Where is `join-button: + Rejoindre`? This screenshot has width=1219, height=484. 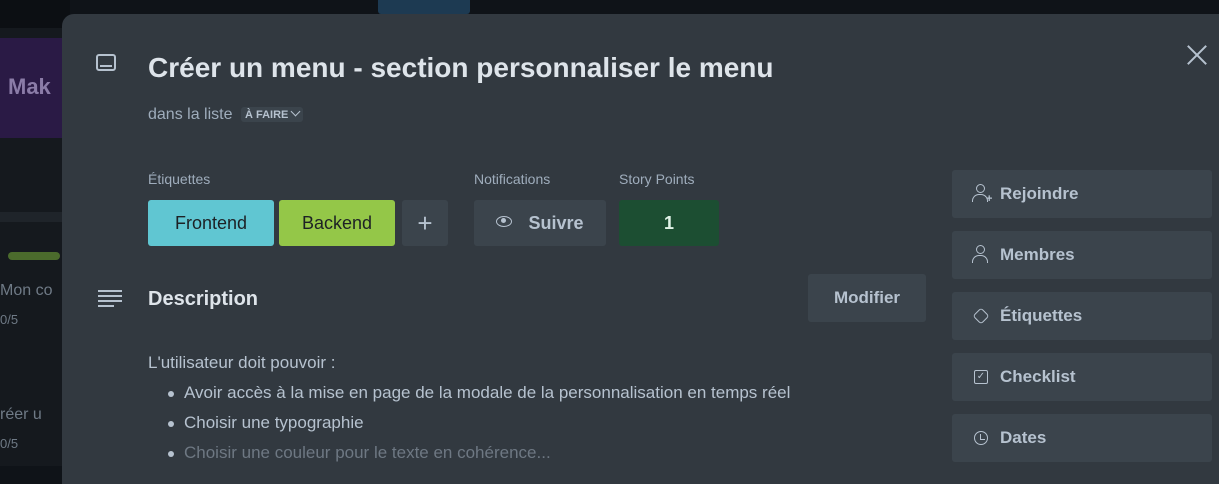
join-button: + Rejoindre is located at coordinates (1082, 194).